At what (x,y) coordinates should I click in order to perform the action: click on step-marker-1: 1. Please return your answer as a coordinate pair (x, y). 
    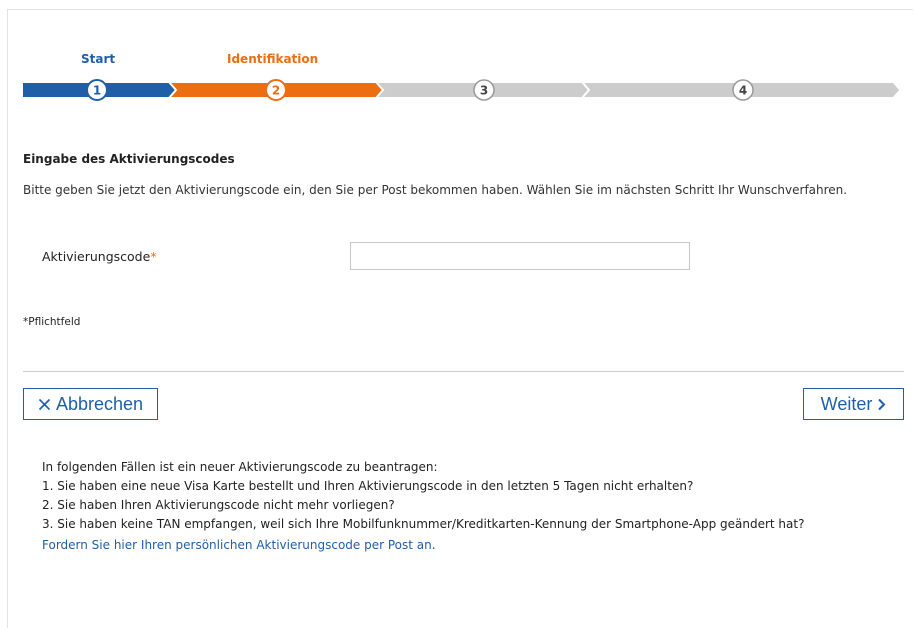
    Looking at the image, I should click on (97, 90).